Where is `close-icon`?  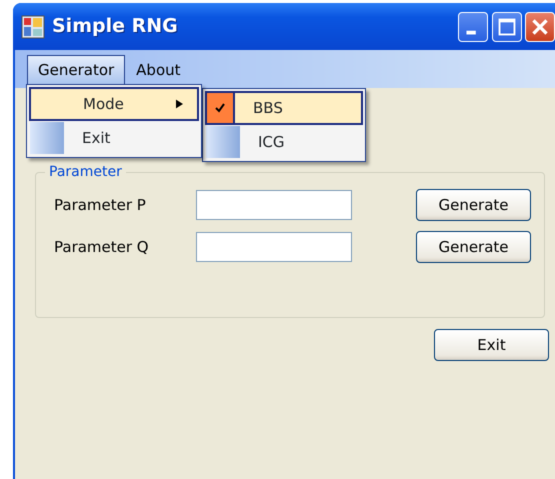
close-icon is located at coordinates (540, 27).